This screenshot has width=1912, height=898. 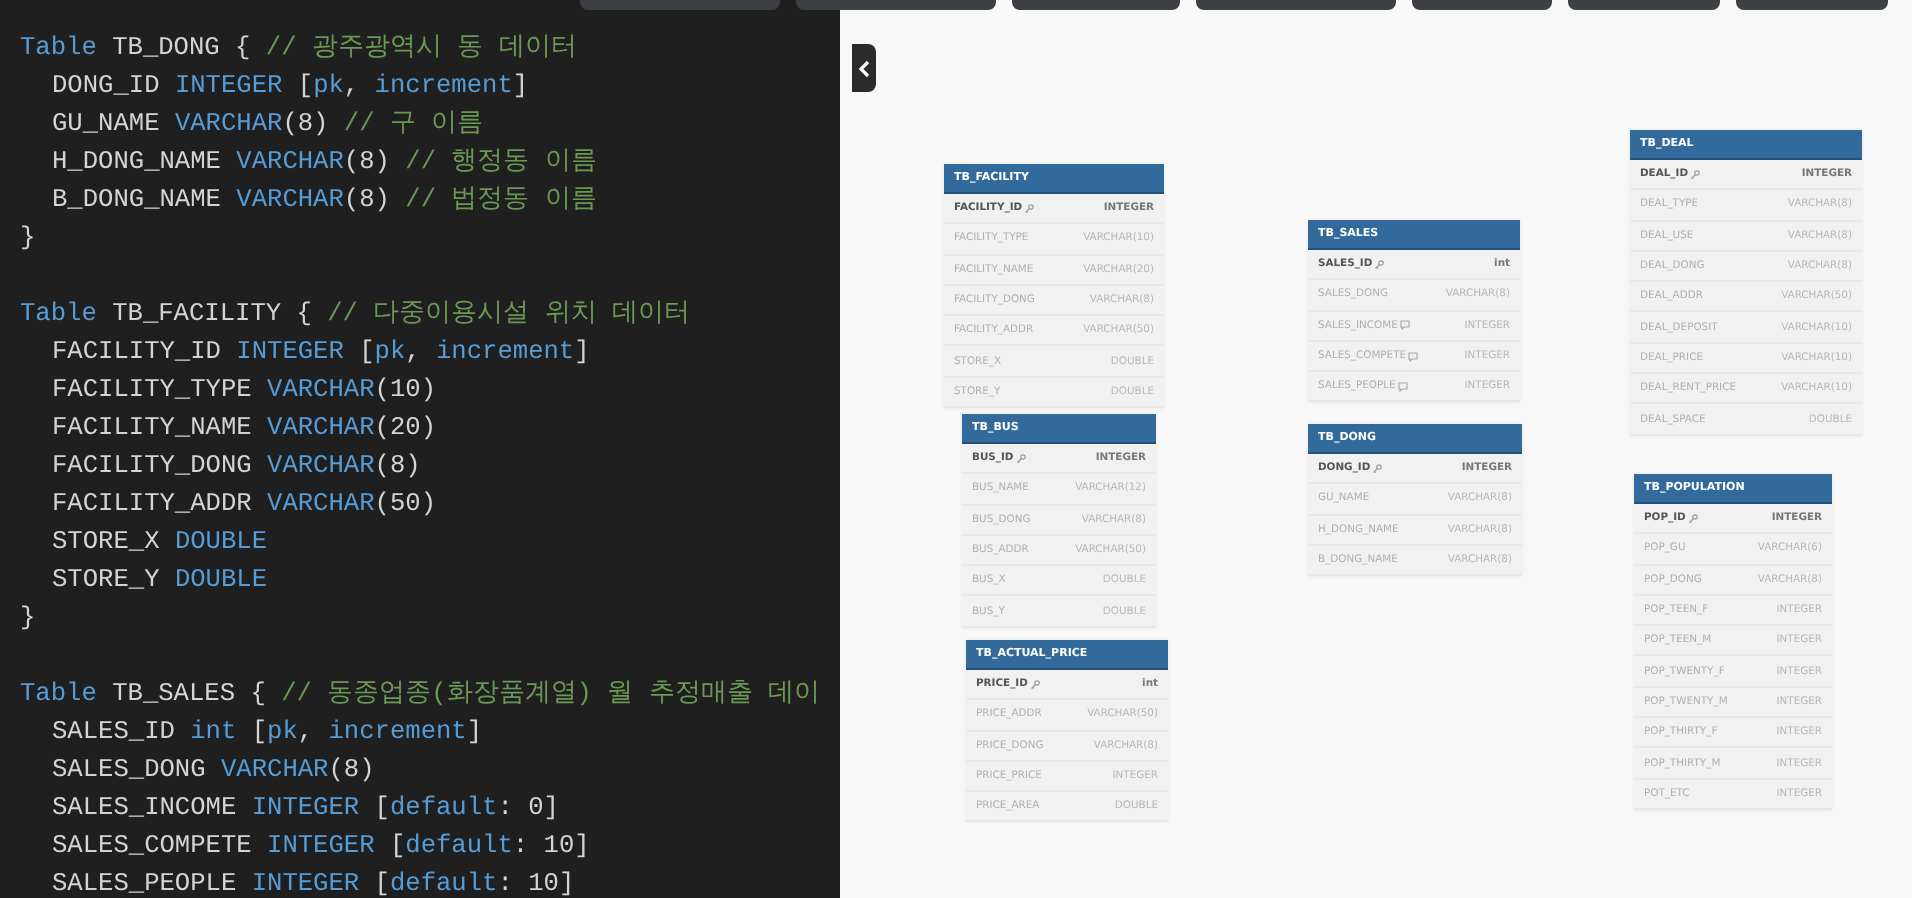 What do you see at coordinates (244, 428) in the screenshot?
I see `code-line: FACILITY_NAME VARCHAR(20)` at bounding box center [244, 428].